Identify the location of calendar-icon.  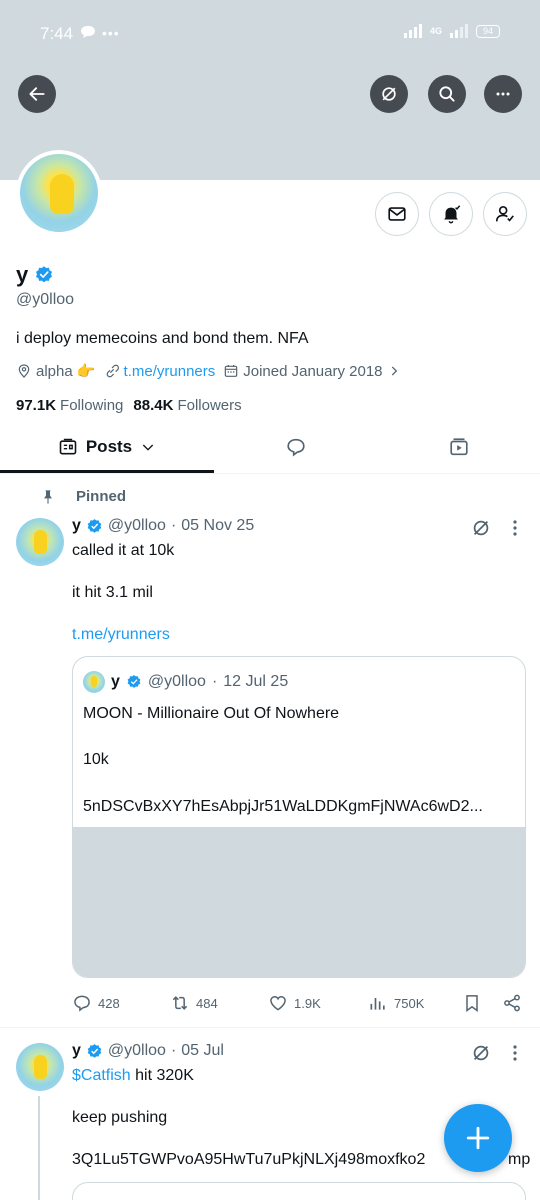
(231, 371).